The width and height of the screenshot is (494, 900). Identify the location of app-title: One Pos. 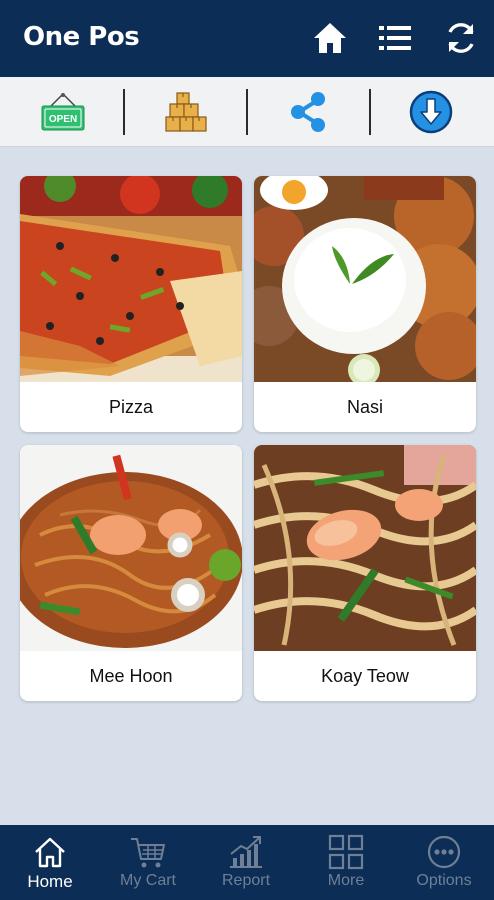
(81, 37).